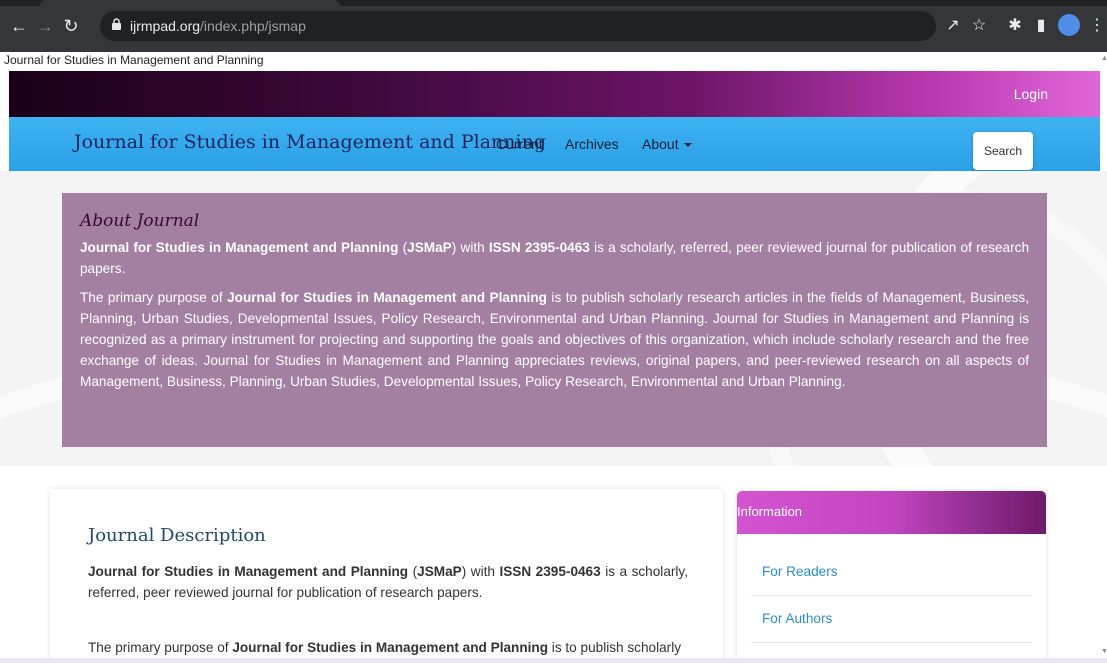 This screenshot has width=1107, height=663. What do you see at coordinates (553, 660) in the screenshot?
I see `bottom-strip` at bounding box center [553, 660].